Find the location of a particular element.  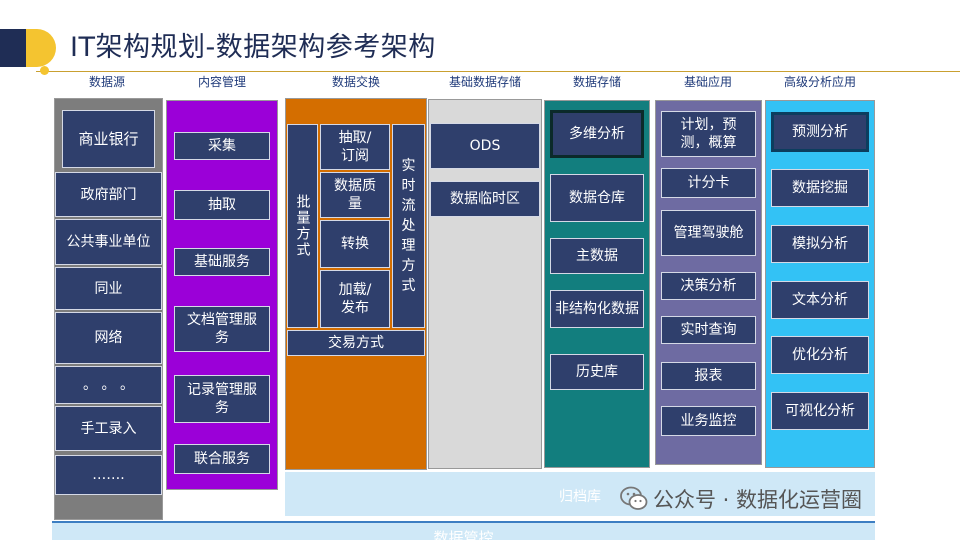

content-federation-service: 联合服务 is located at coordinates (222, 459).